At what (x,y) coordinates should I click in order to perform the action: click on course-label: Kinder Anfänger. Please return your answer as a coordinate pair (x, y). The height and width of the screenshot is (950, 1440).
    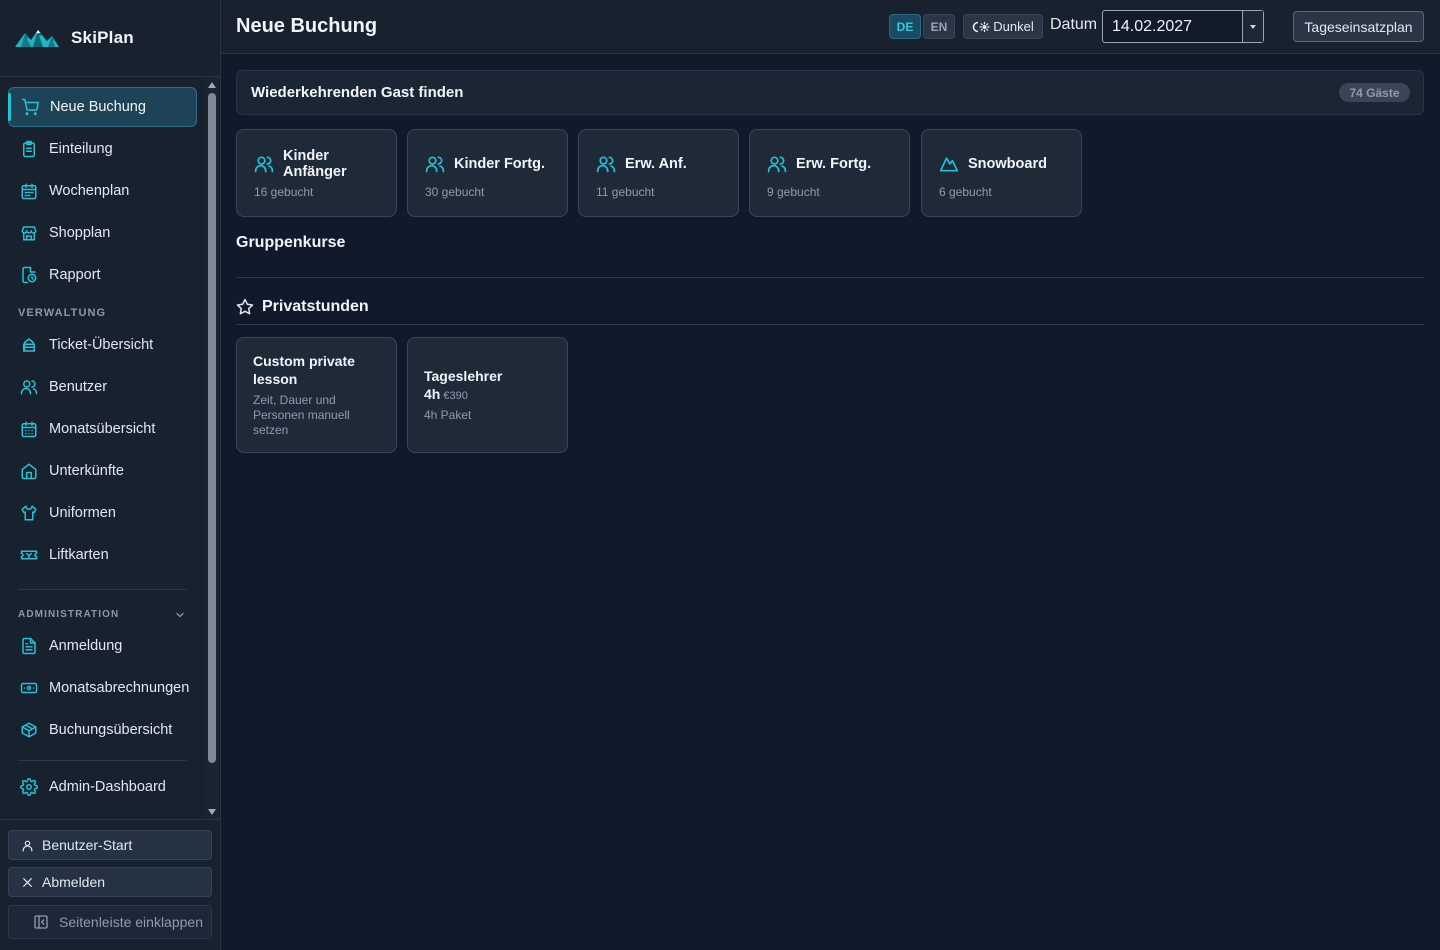
    Looking at the image, I should click on (315, 164).